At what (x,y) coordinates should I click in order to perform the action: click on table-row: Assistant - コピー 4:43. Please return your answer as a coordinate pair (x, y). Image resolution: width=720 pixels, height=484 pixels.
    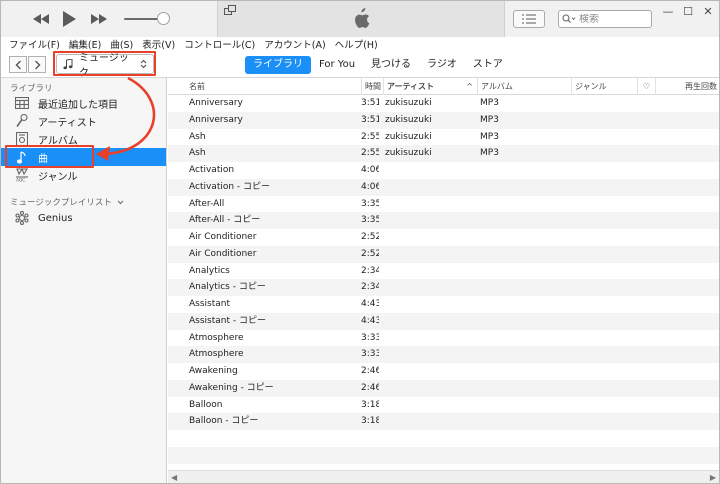
    Looking at the image, I should click on (443, 321).